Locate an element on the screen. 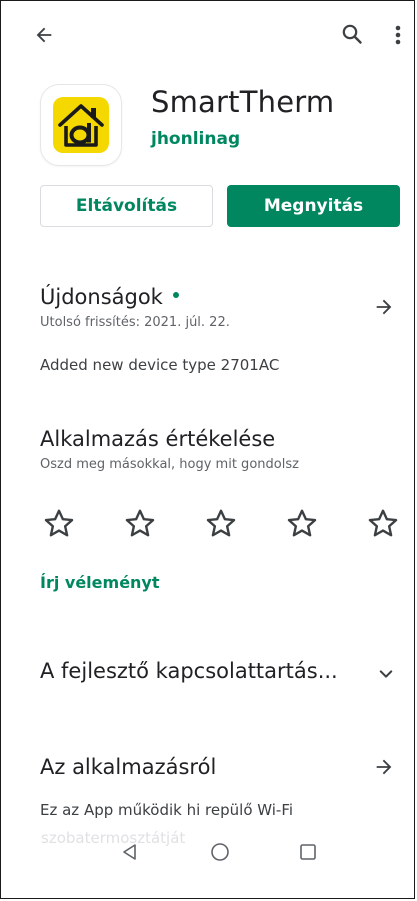 The width and height of the screenshot is (417, 901). triangle-back-icon is located at coordinates (129, 852).